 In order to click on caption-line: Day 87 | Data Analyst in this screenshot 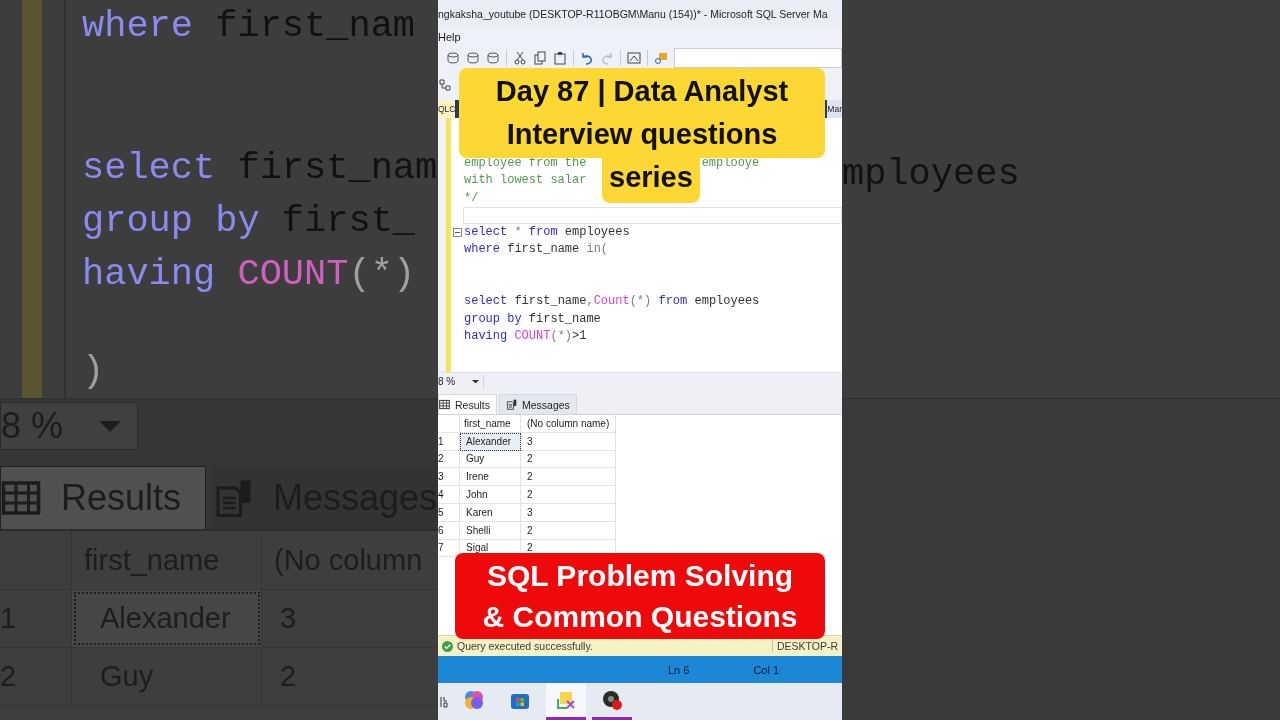, I will do `click(642, 91)`.